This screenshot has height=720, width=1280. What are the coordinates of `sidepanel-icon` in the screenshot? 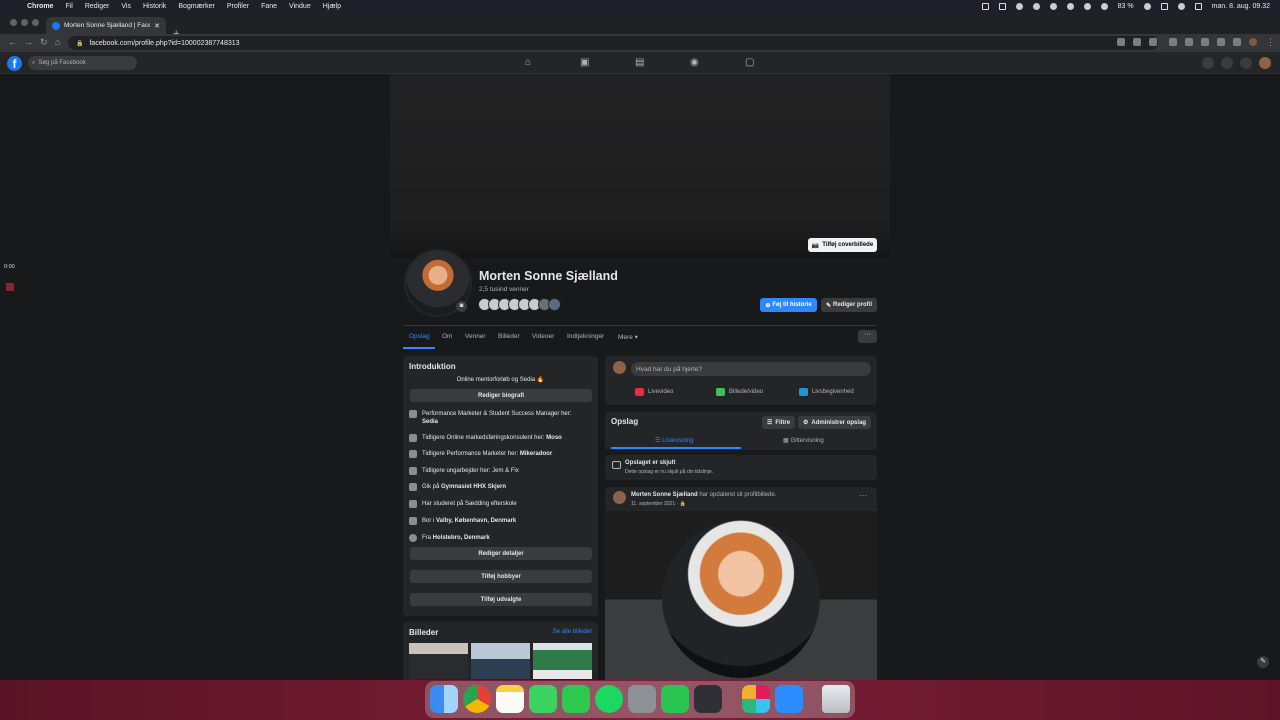 It's located at (1237, 42).